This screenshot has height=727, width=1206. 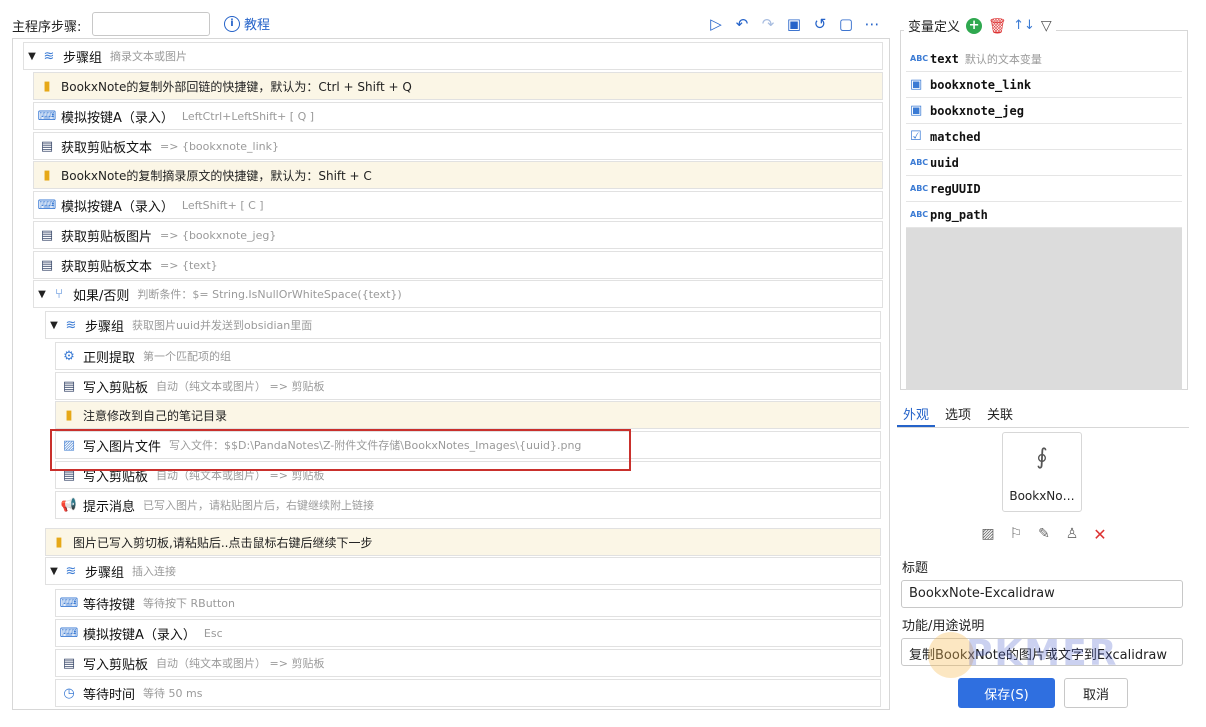 I want to click on sort-icon: ↑↓, so click(x=1024, y=25).